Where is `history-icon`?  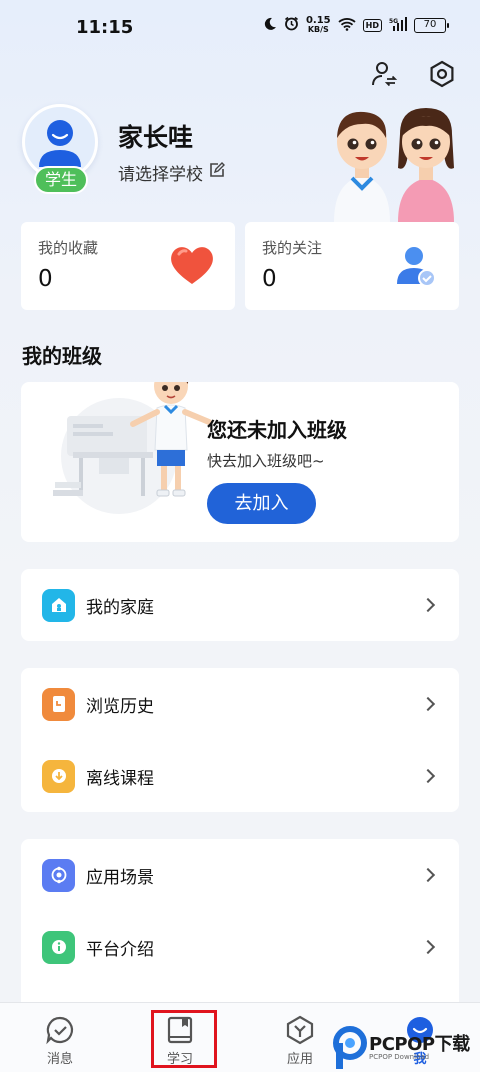
history-icon is located at coordinates (58, 704).